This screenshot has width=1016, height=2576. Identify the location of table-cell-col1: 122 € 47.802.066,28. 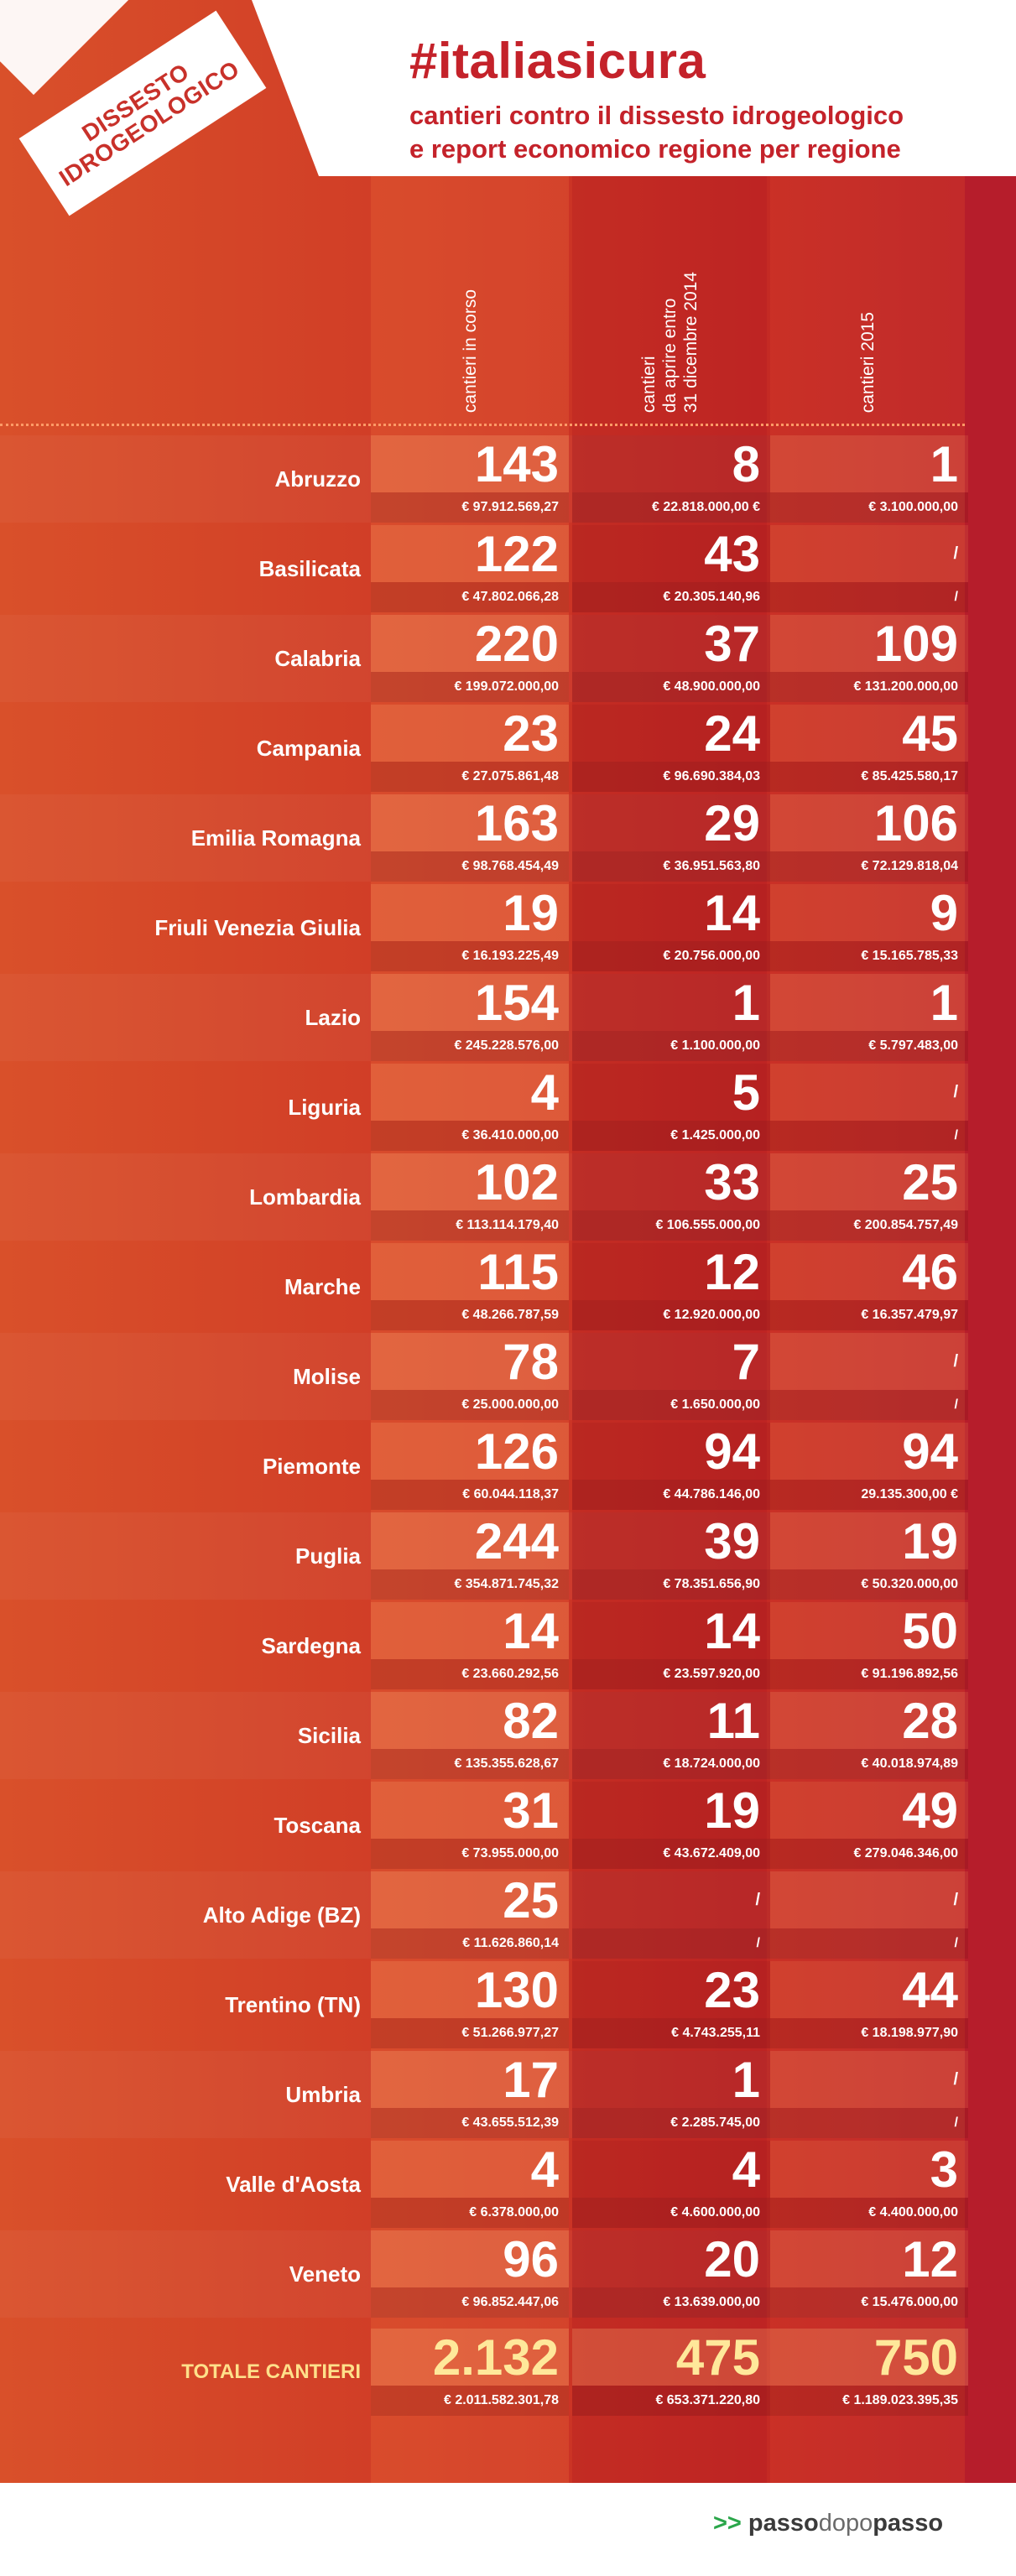
(470, 568).